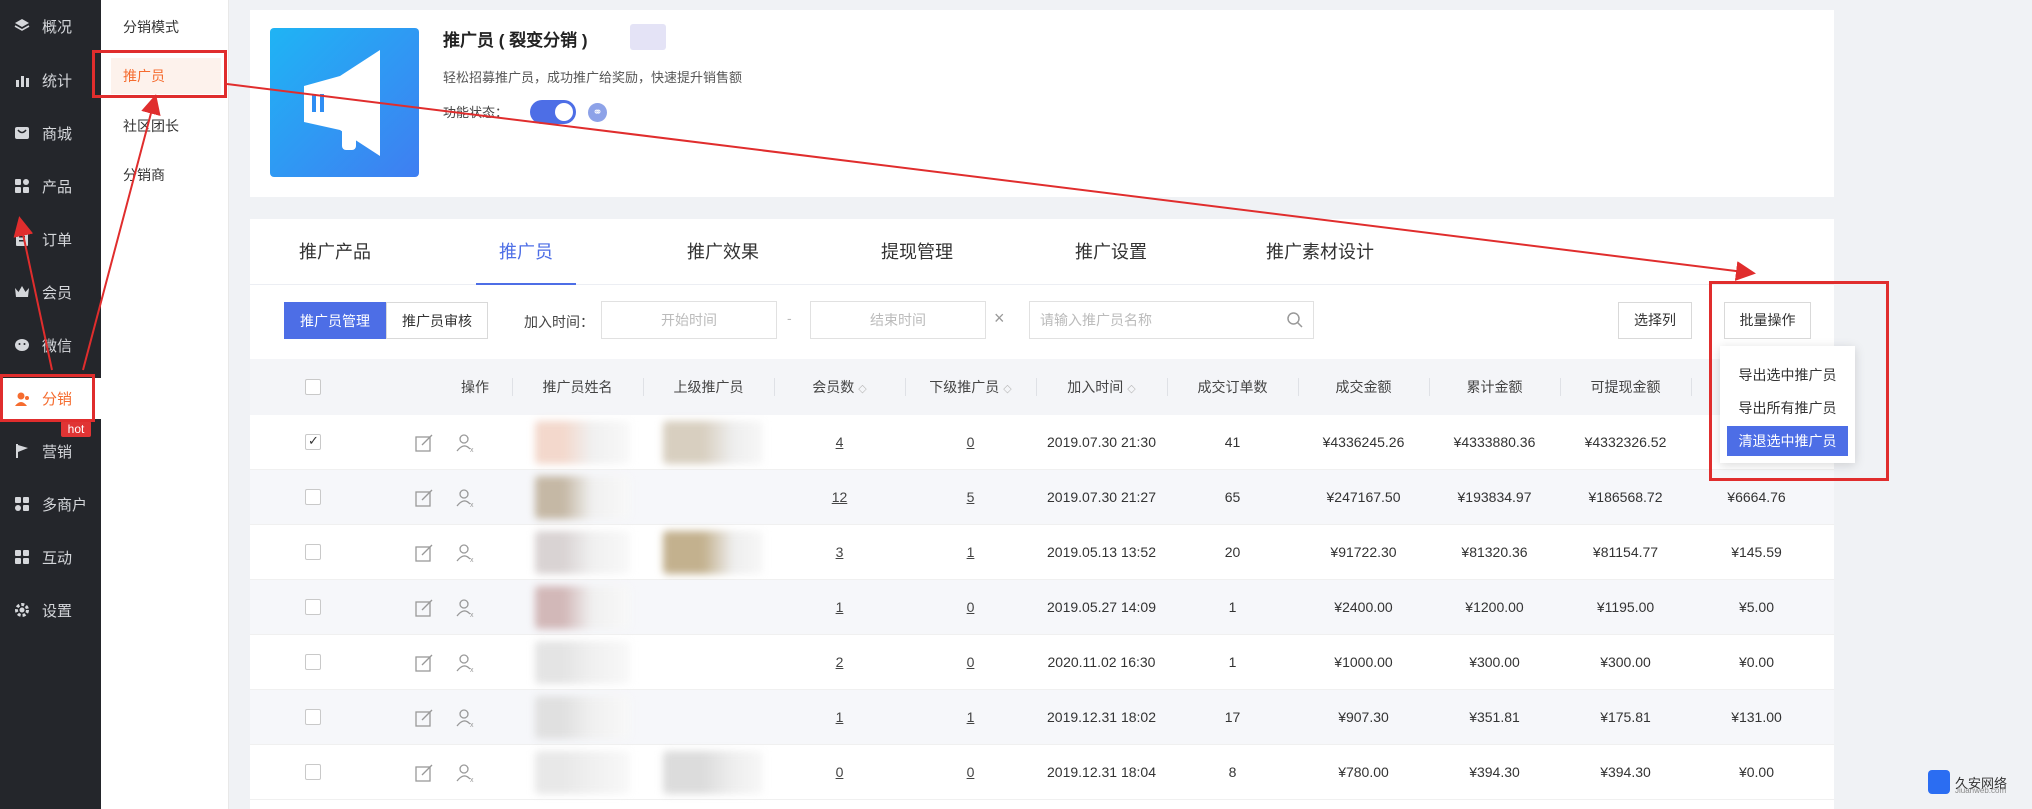 This screenshot has width=2032, height=809. I want to click on extra-amount: ¥0.00, so click(1756, 772).